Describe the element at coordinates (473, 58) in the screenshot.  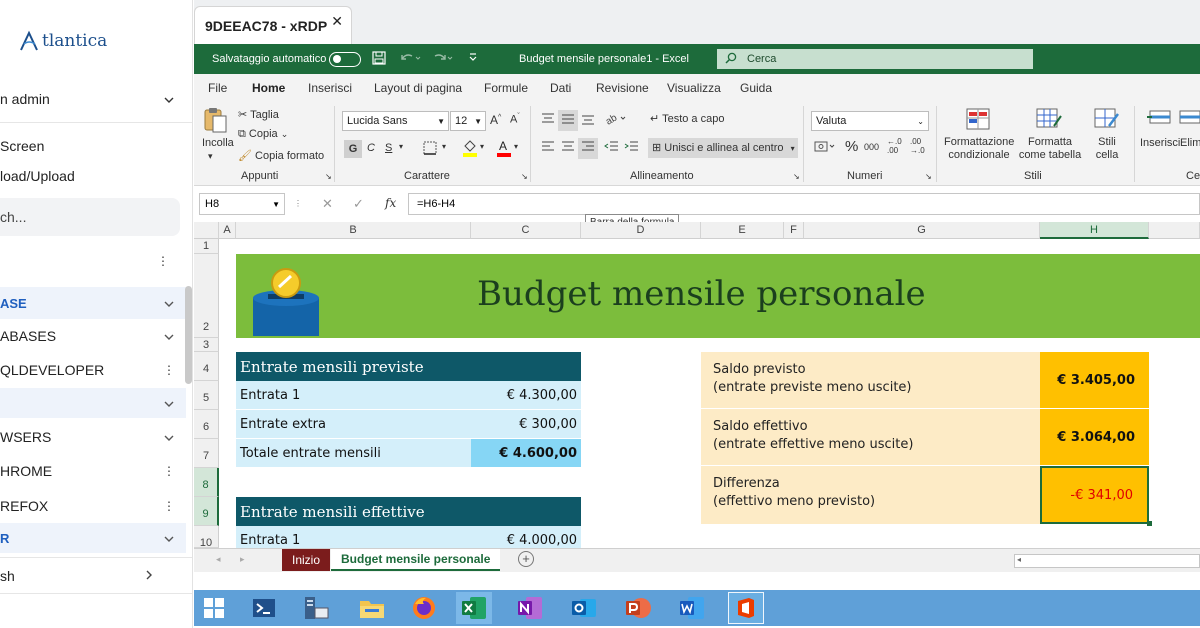
I see `customize-qat-icon` at that location.